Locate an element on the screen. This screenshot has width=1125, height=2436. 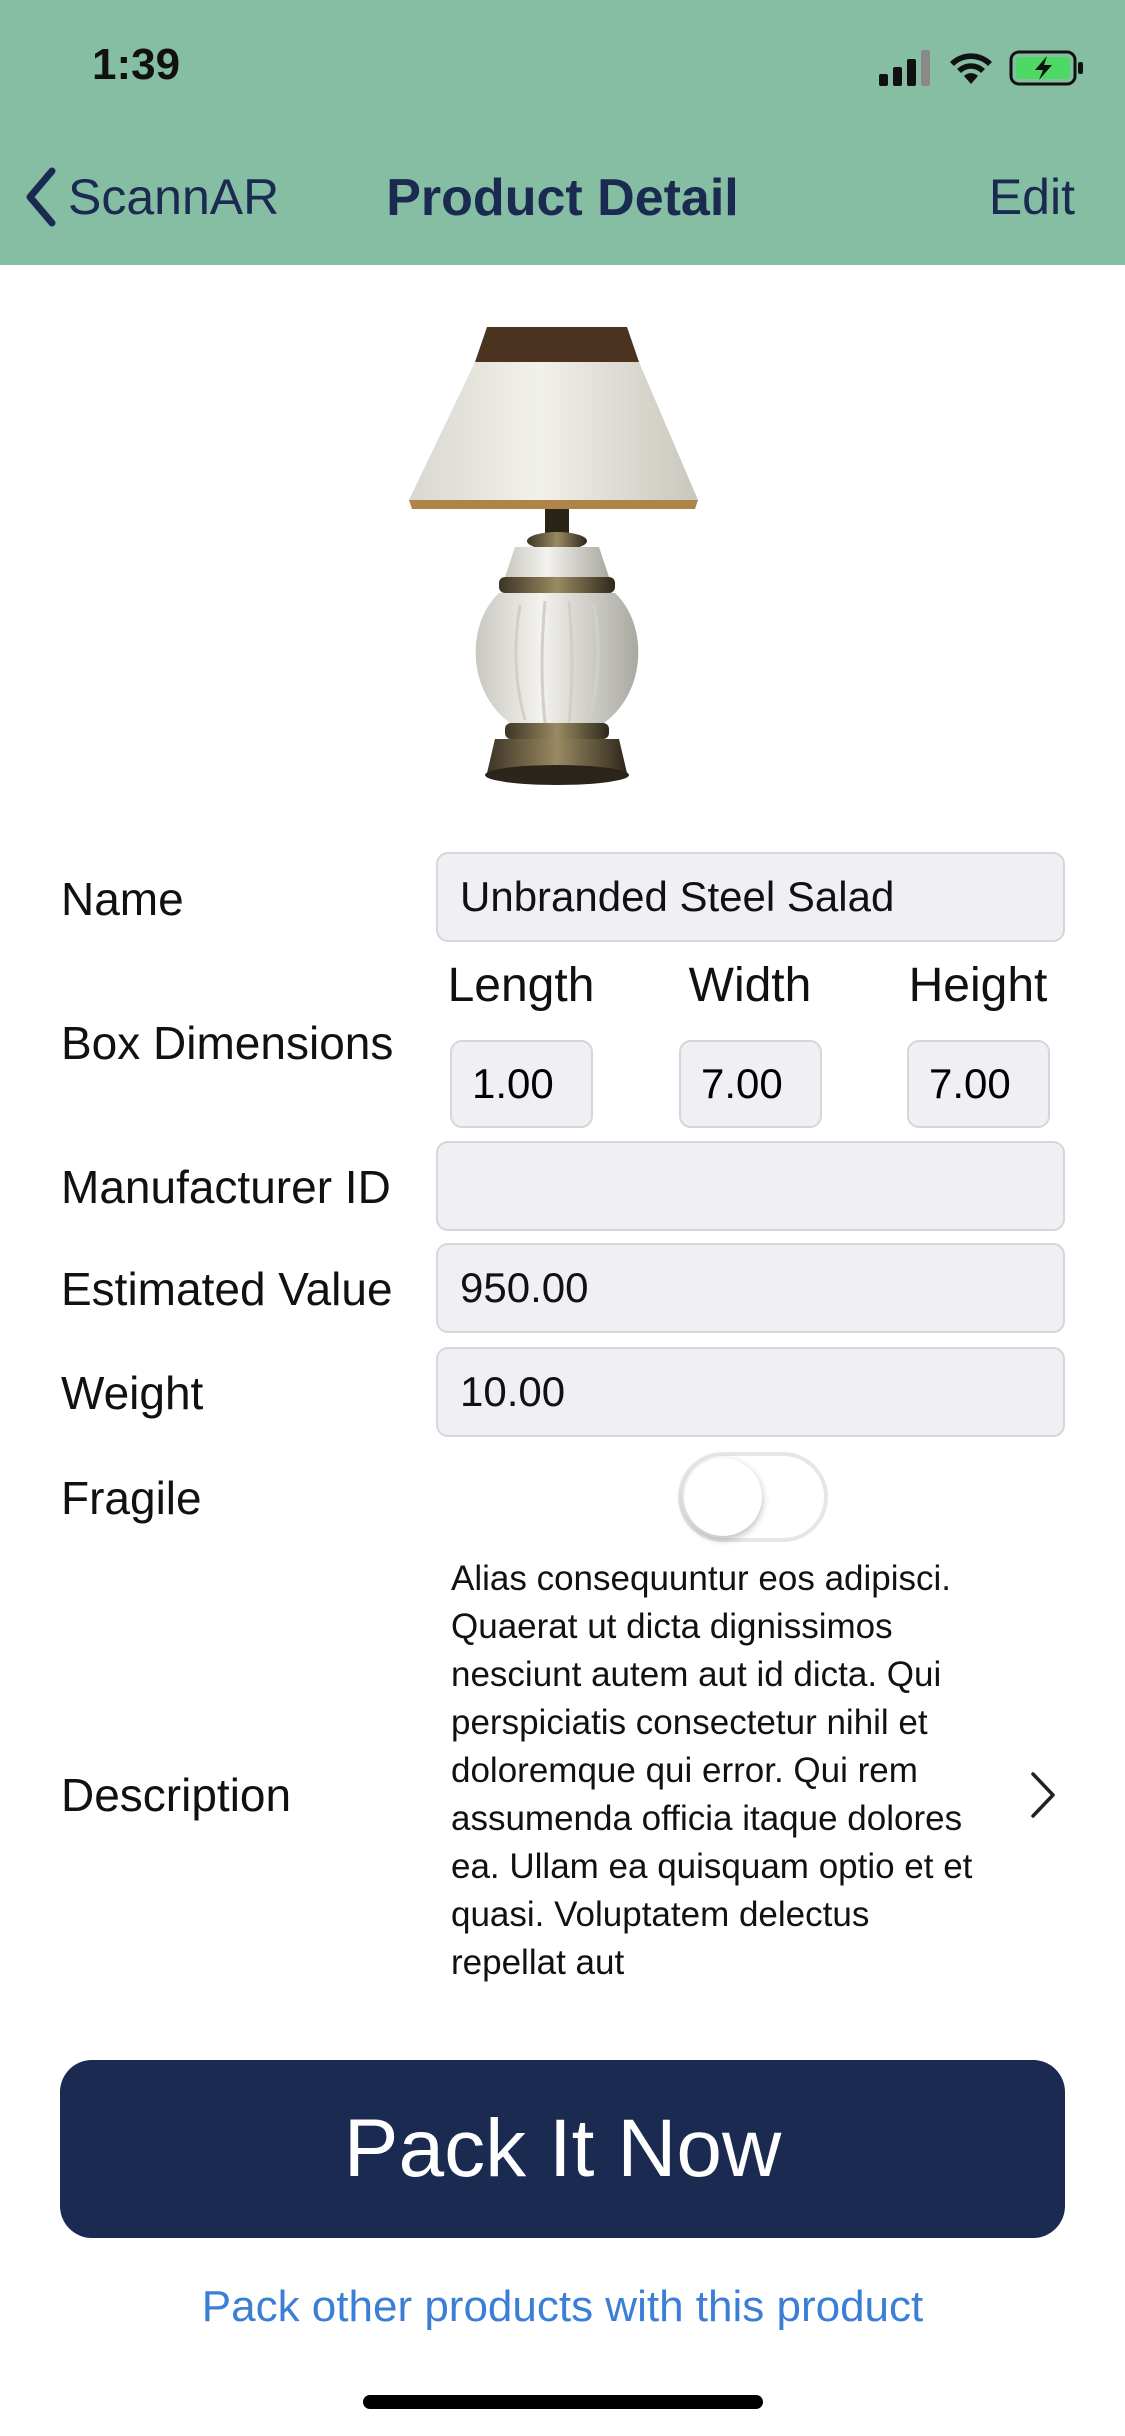
product-image is located at coordinates (553, 556).